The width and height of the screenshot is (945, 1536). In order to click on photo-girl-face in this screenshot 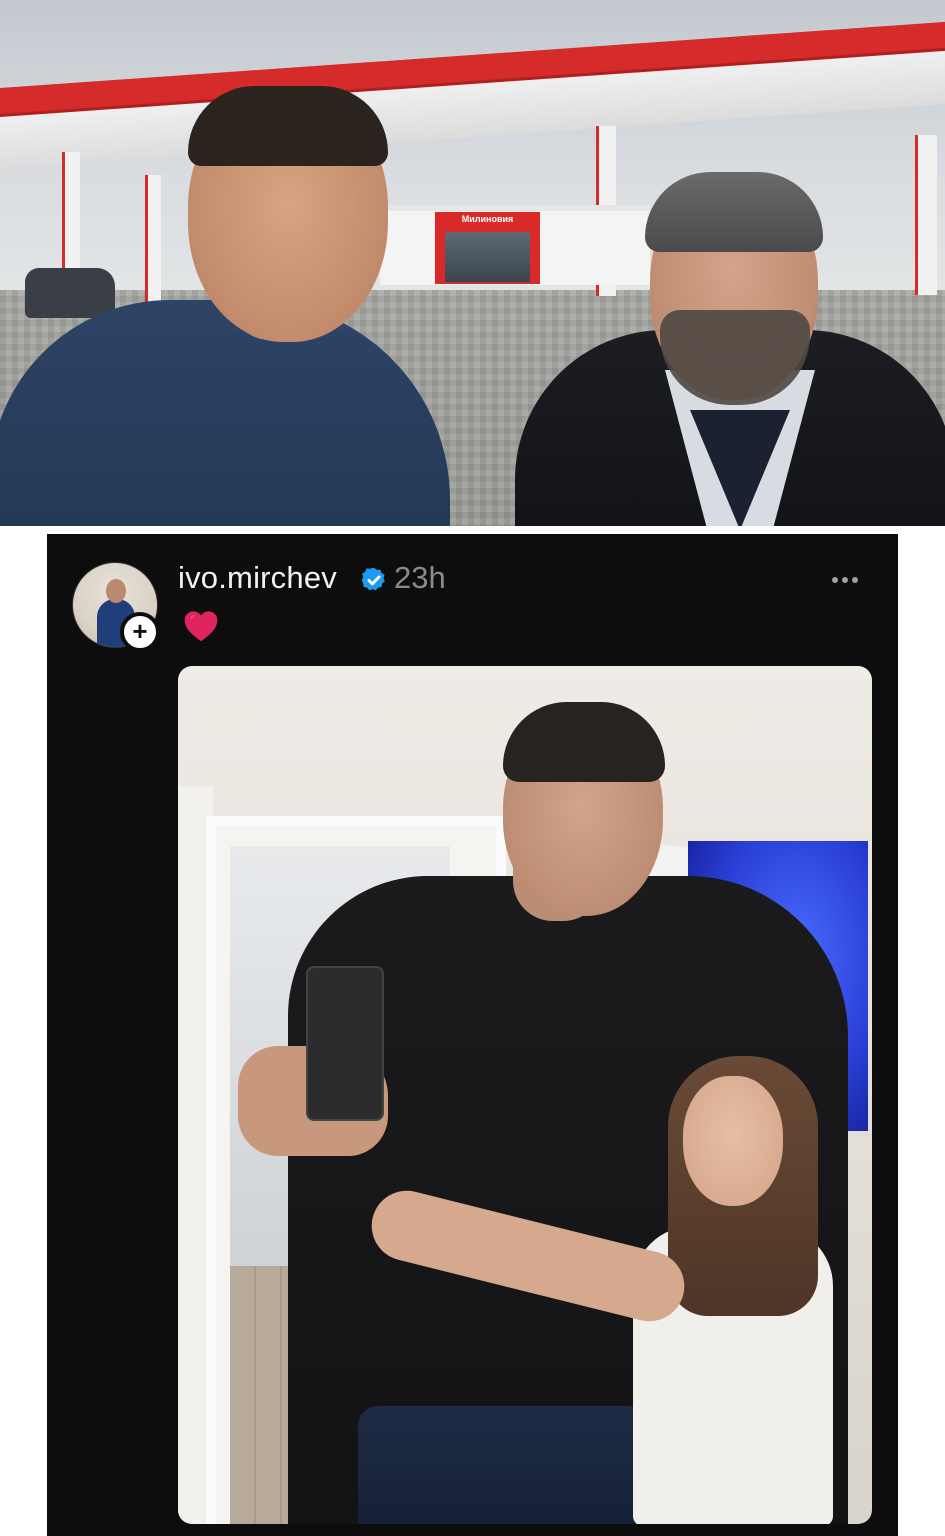, I will do `click(733, 1141)`.